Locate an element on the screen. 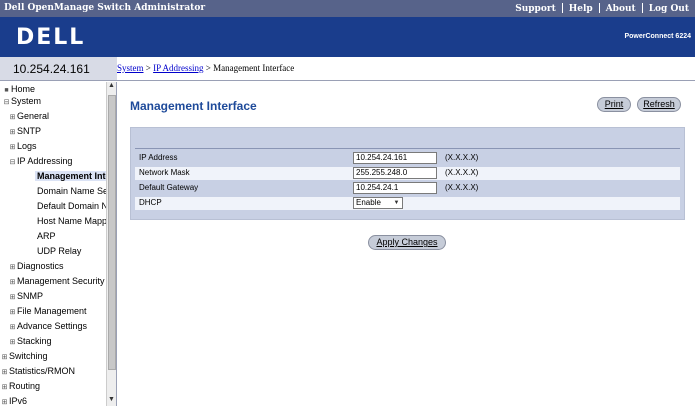  tree-item-general: ⊞ General is located at coordinates (28, 116).